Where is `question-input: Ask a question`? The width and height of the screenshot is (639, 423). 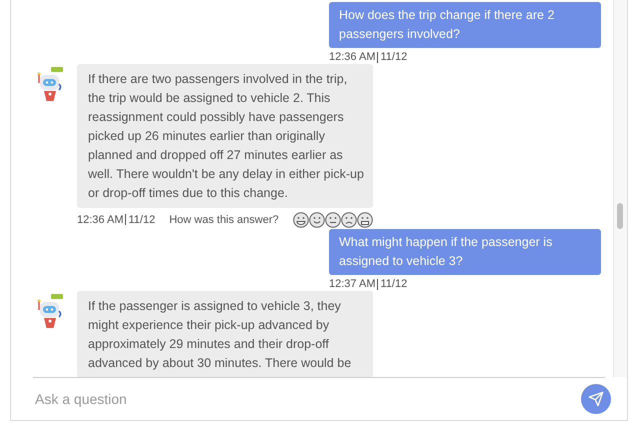
question-input: Ask a question is located at coordinates (307, 399).